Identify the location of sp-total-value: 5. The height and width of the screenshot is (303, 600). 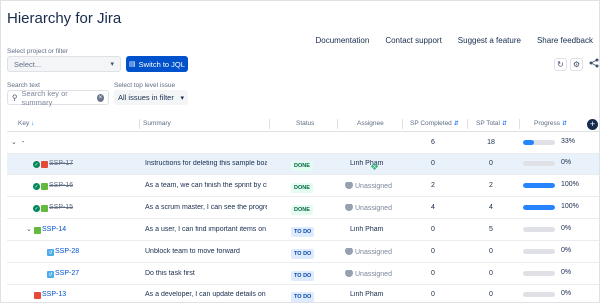
(491, 229).